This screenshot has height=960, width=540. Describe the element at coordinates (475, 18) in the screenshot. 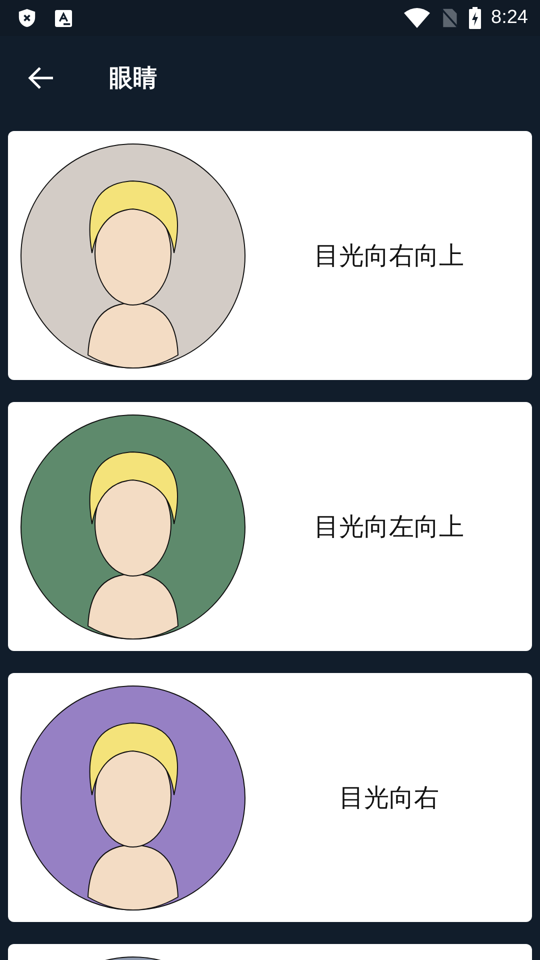

I see `battery-icon` at that location.